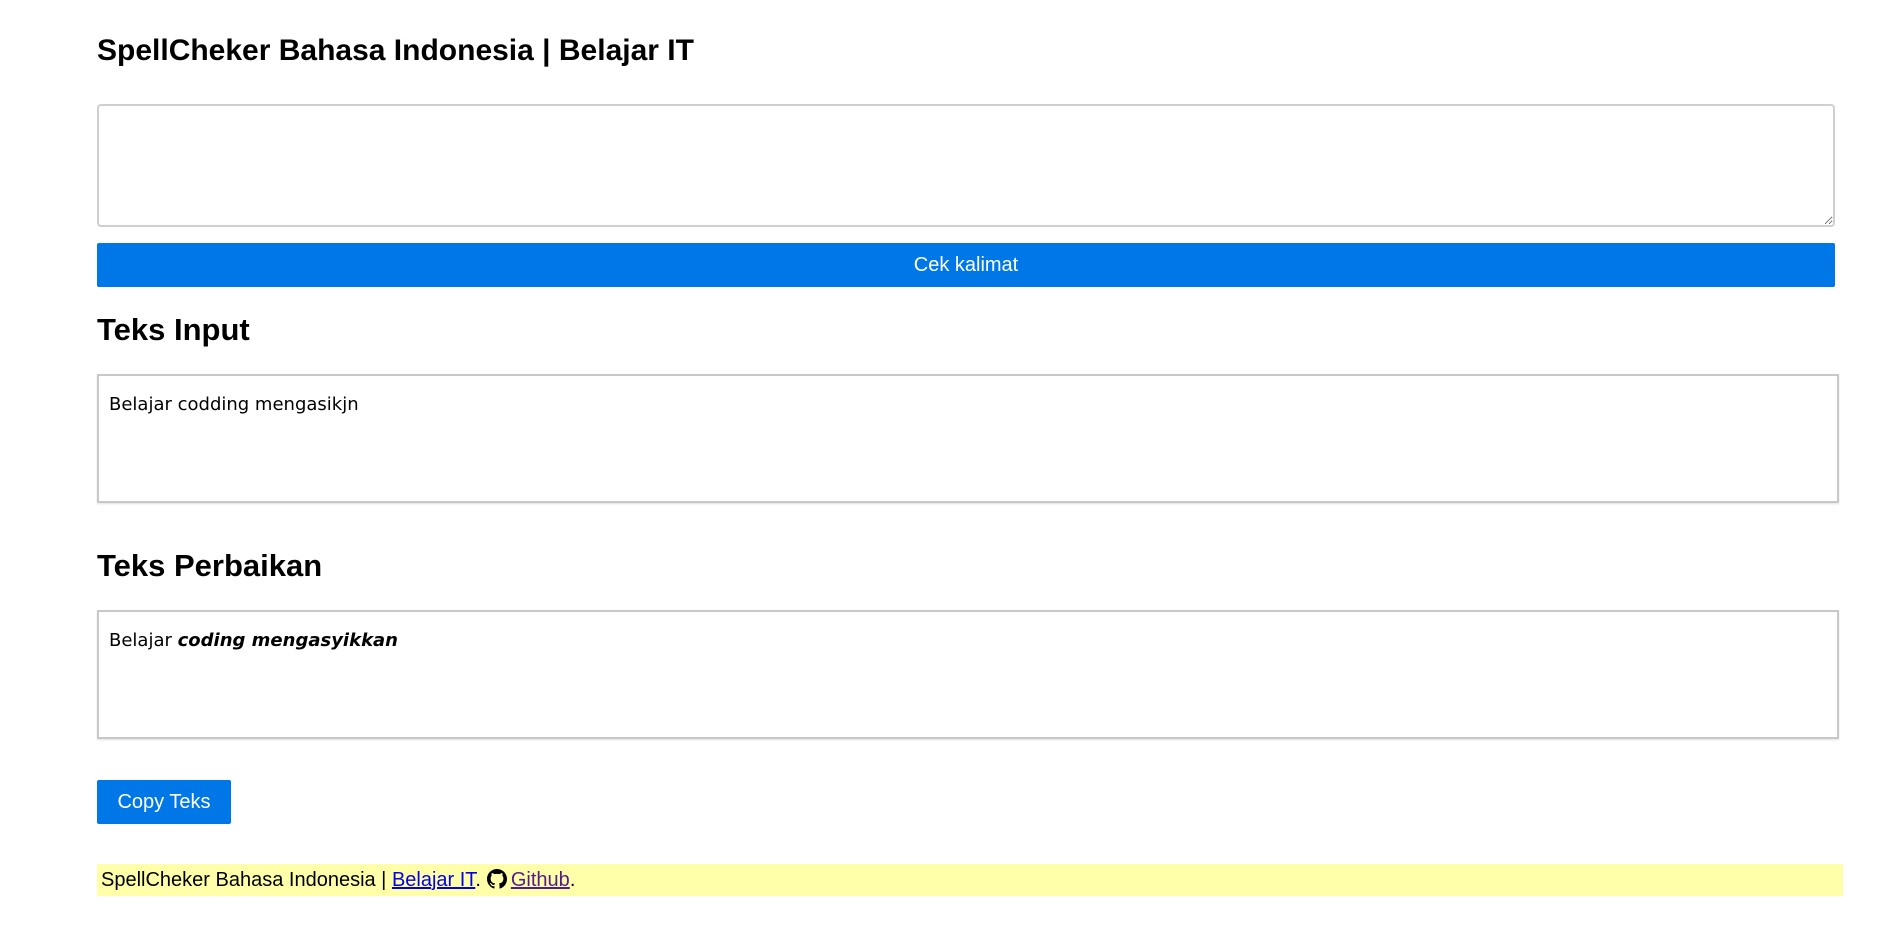  Describe the element at coordinates (540, 880) in the screenshot. I see `github-link: Github` at that location.